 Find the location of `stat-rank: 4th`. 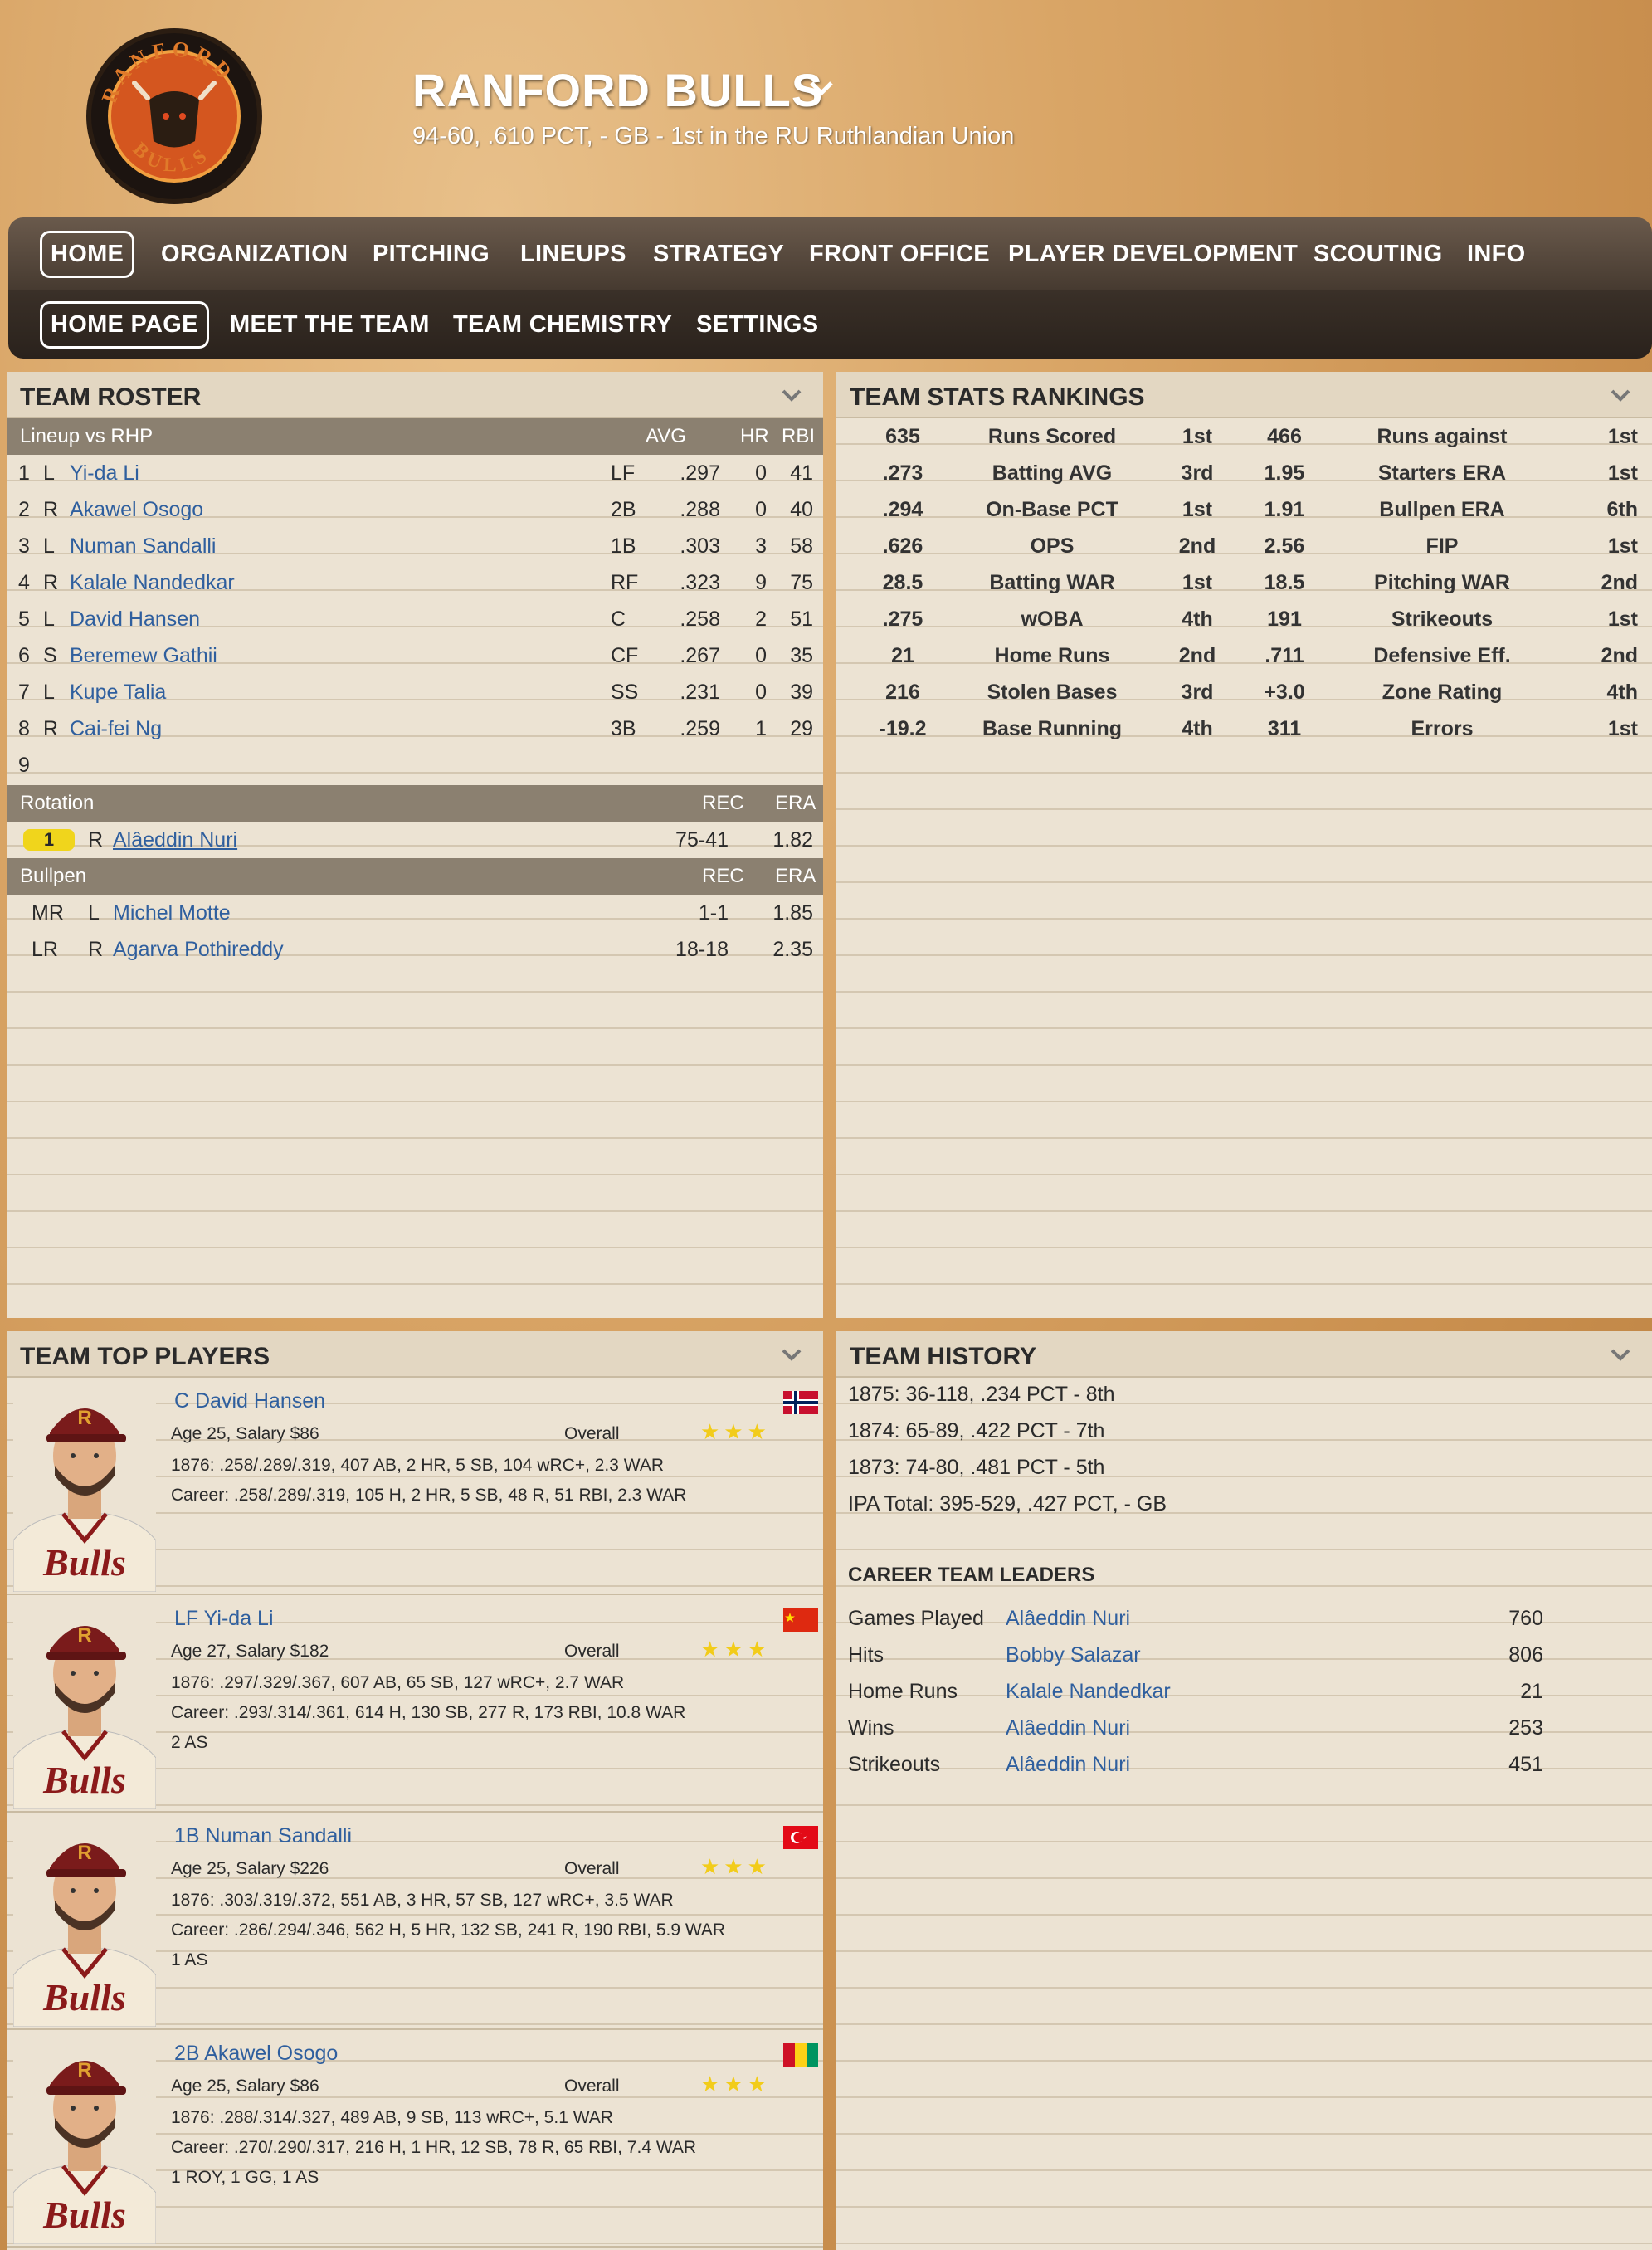

stat-rank: 4th is located at coordinates (1197, 728).